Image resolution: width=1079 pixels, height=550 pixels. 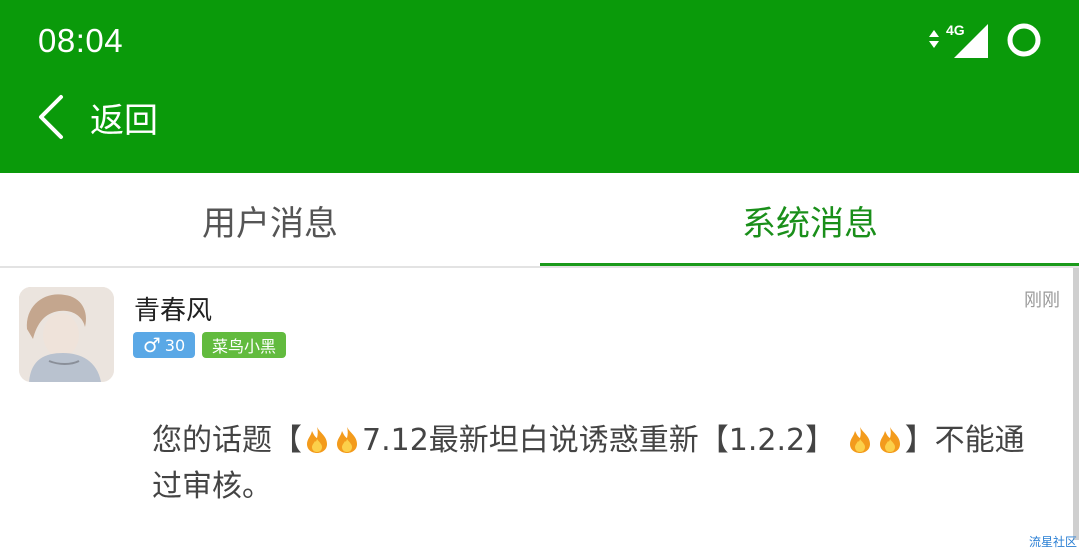 What do you see at coordinates (934, 39) in the screenshot?
I see `network-arrows-icon` at bounding box center [934, 39].